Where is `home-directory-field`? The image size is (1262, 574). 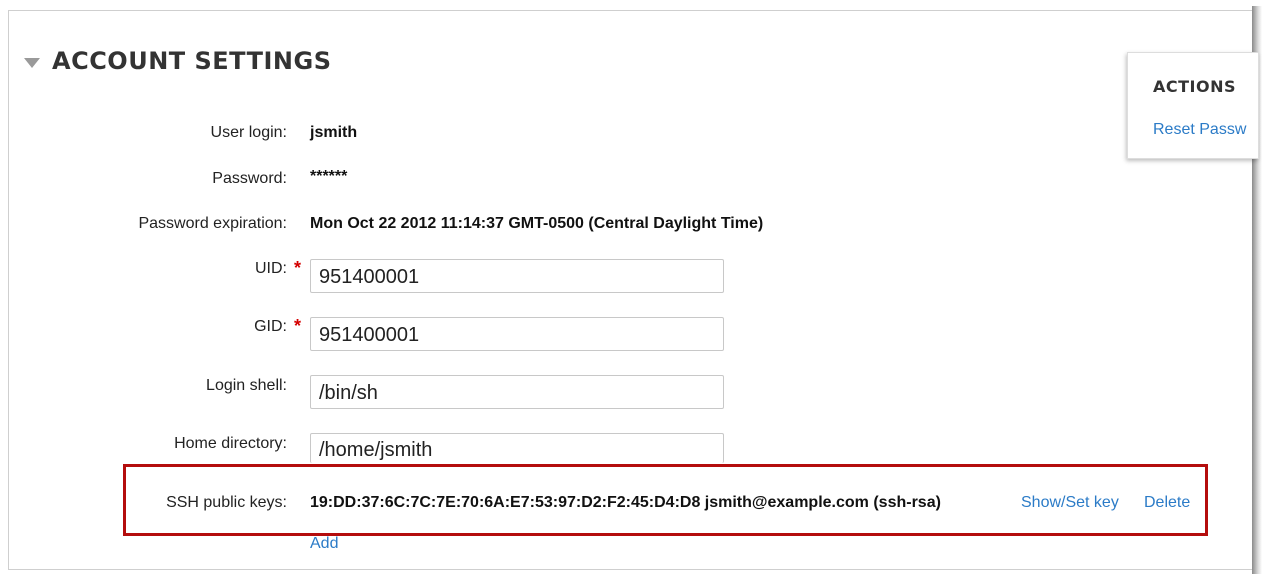
home-directory-field is located at coordinates (517, 448).